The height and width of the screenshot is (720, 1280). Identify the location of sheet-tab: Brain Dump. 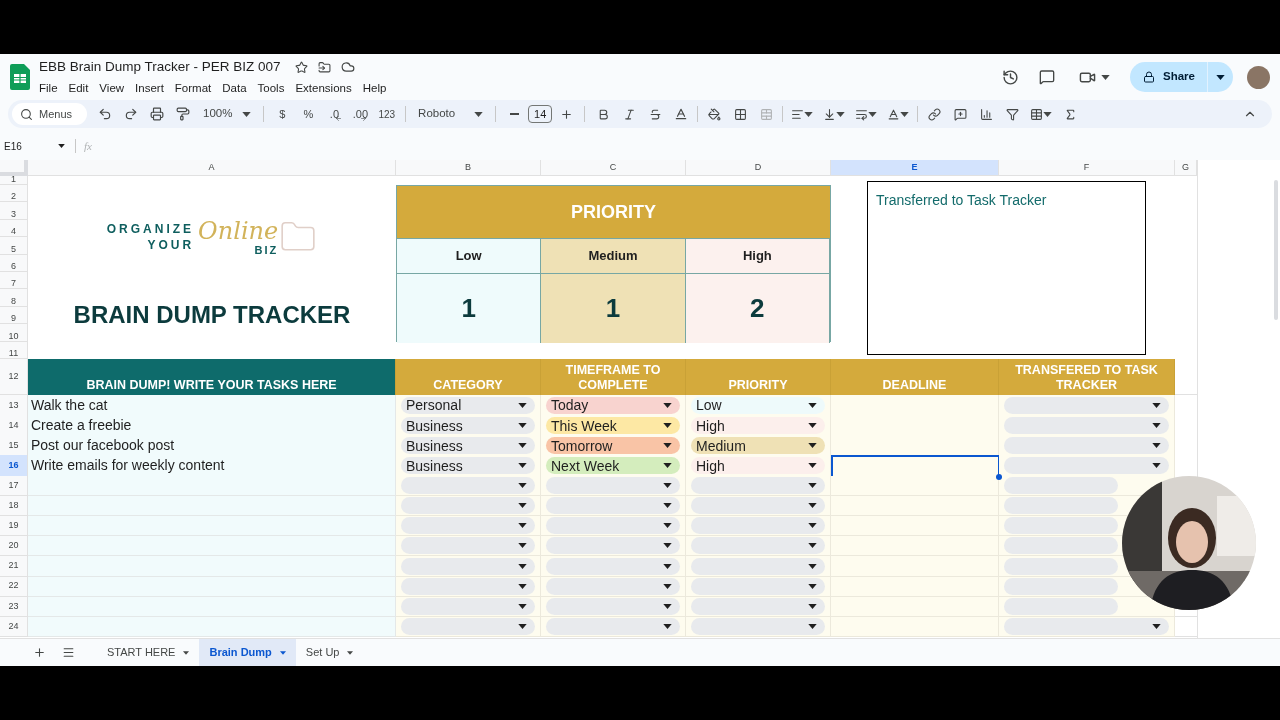
(247, 652).